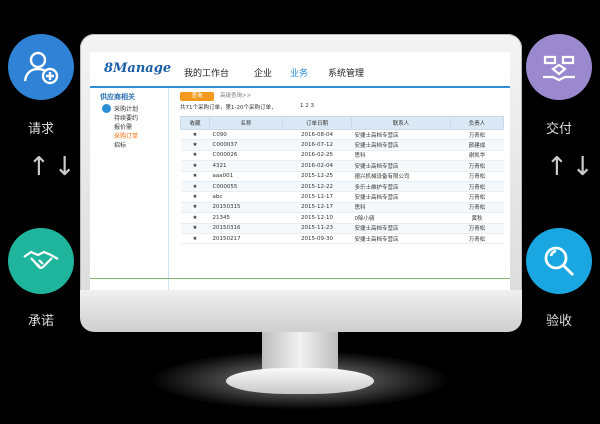 This screenshot has width=600, height=424. Describe the element at coordinates (477, 156) in the screenshot. I see `cell-owner: 谢凯华` at that location.